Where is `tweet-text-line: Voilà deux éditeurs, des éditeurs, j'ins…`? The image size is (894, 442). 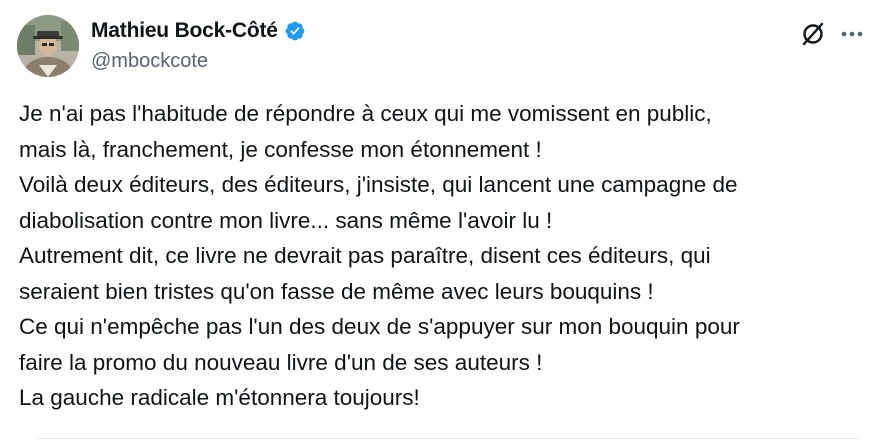 tweet-text-line: Voilà deux éditeurs, des éditeurs, j'ins… is located at coordinates (378, 184).